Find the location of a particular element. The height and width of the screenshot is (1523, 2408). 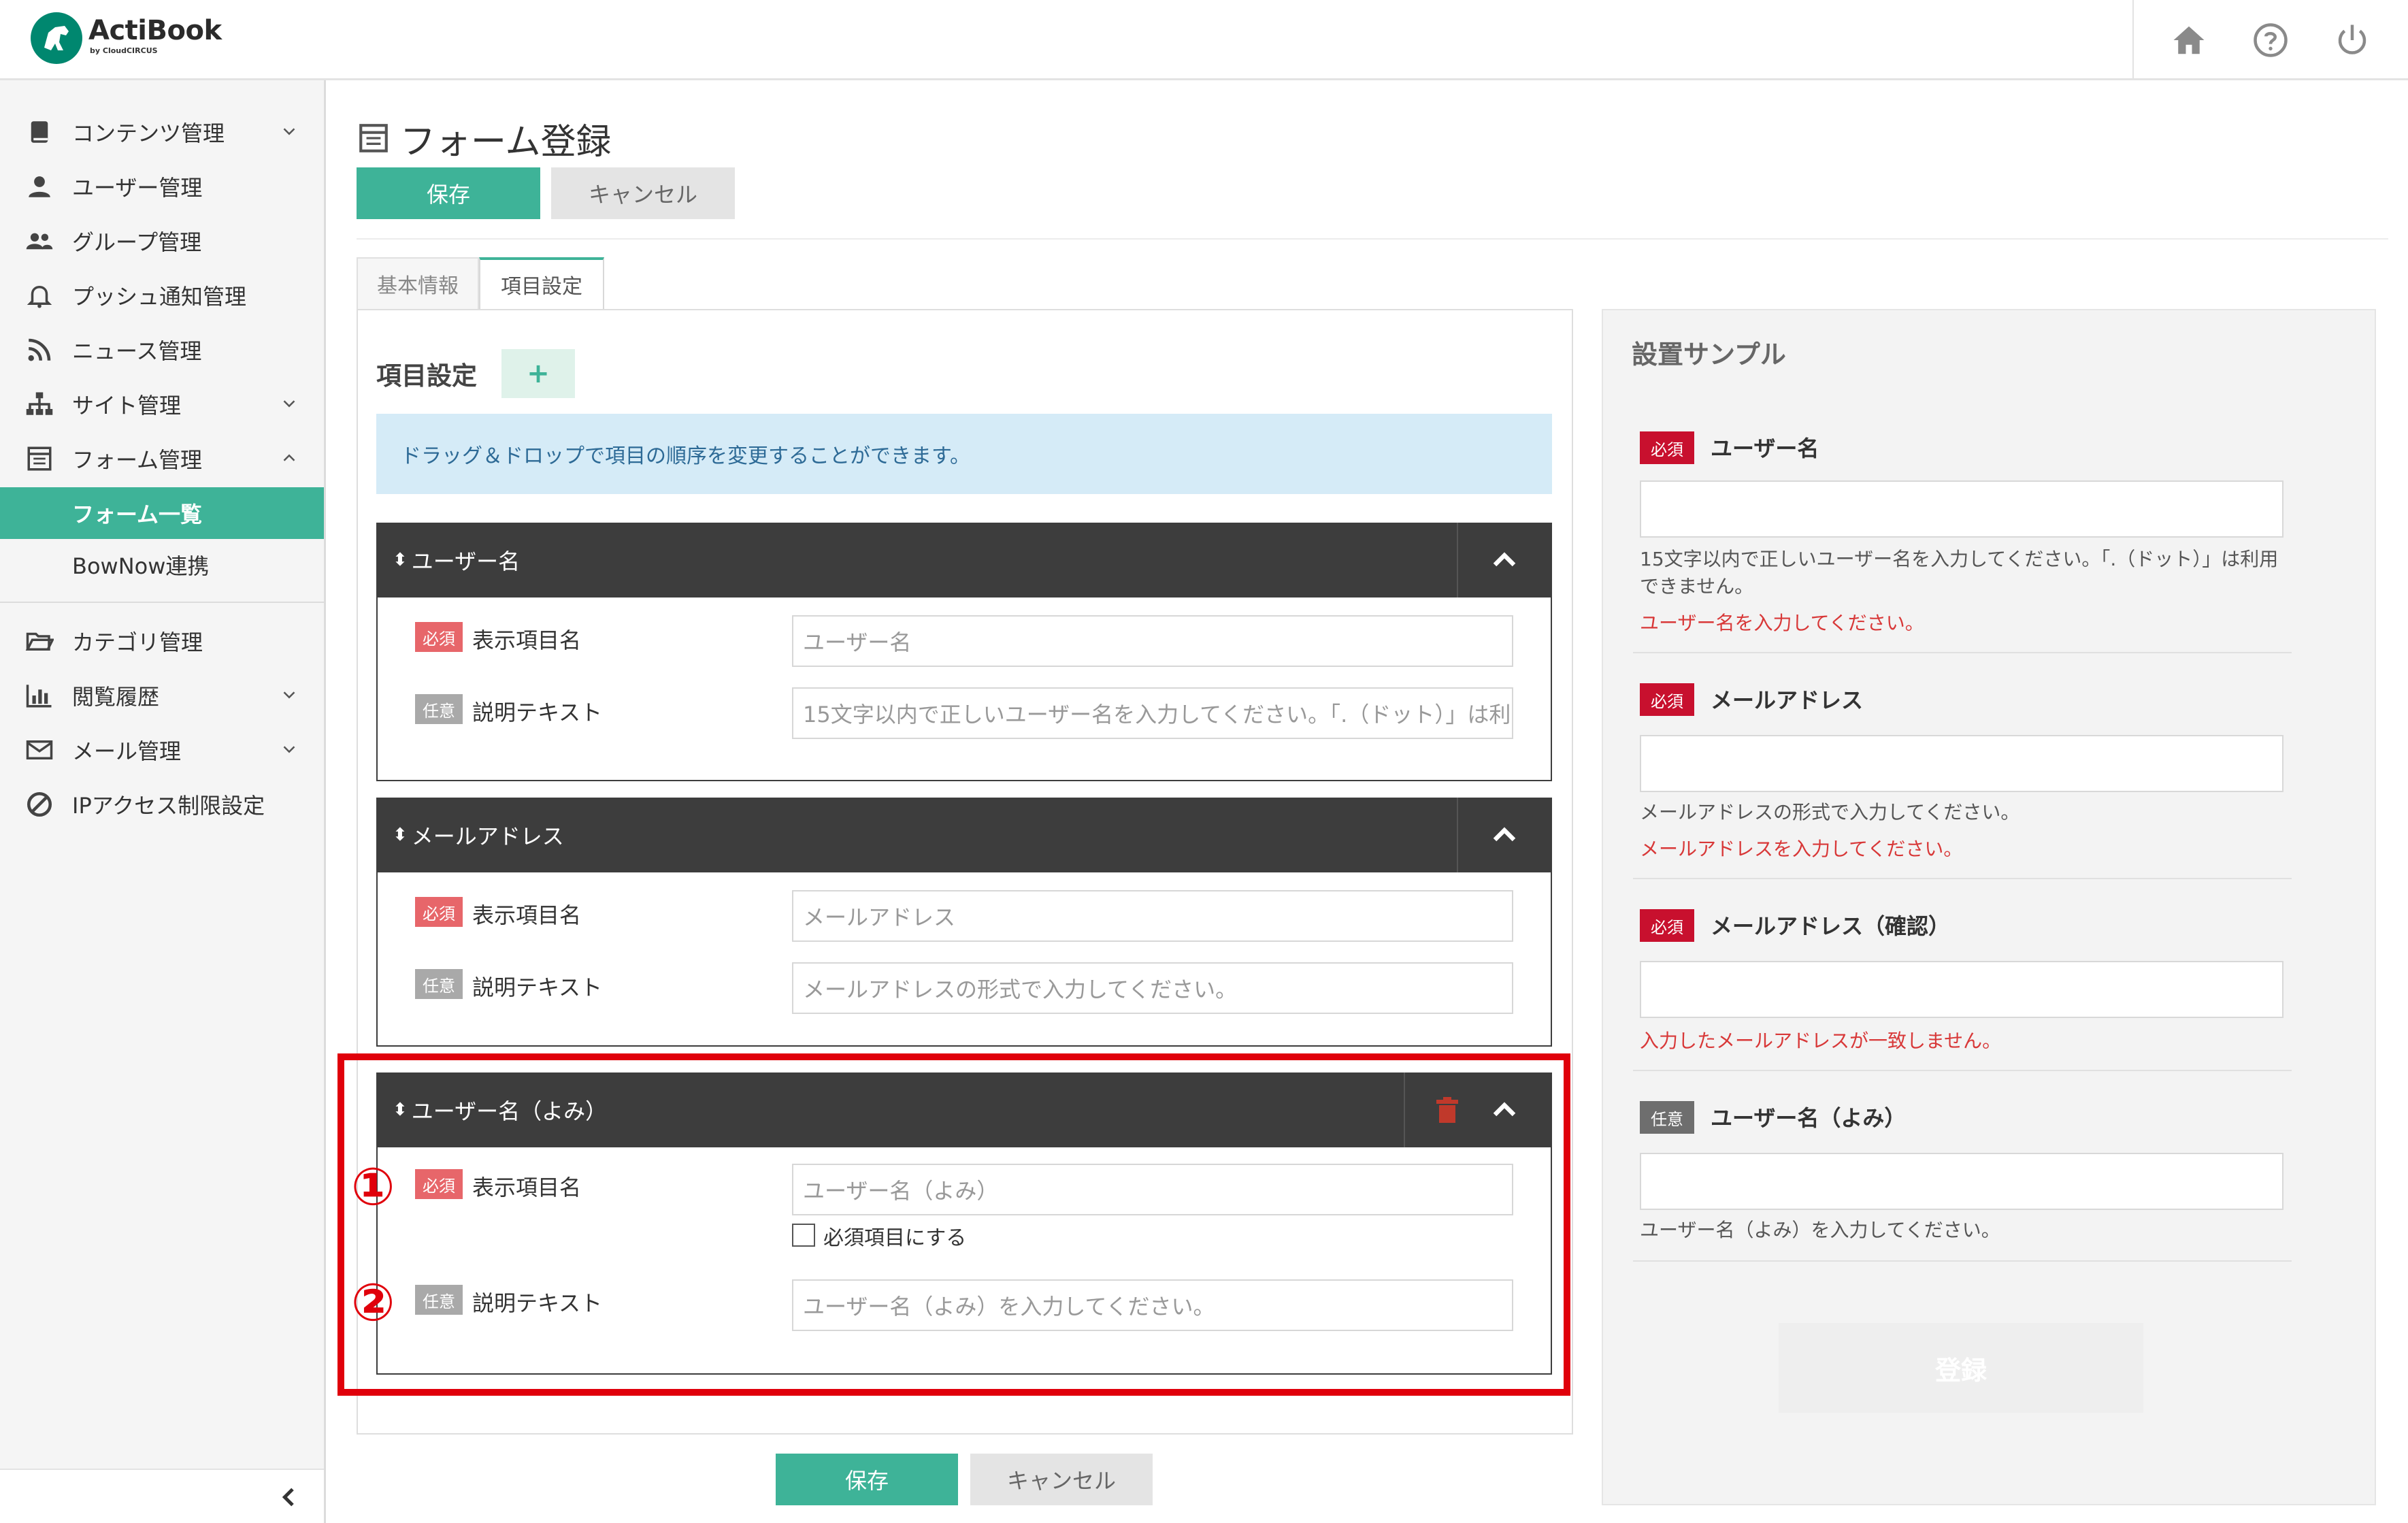

sample-email-confirm-input is located at coordinates (1961, 990).